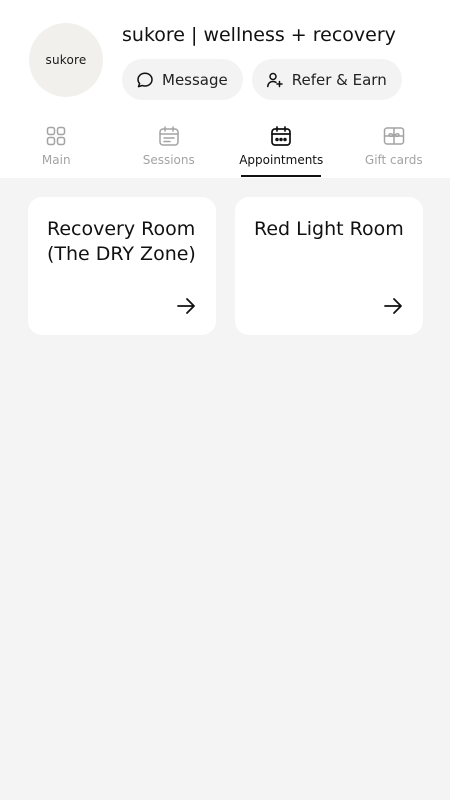 The width and height of the screenshot is (450, 800). I want to click on gift-card-icon, so click(393, 136).